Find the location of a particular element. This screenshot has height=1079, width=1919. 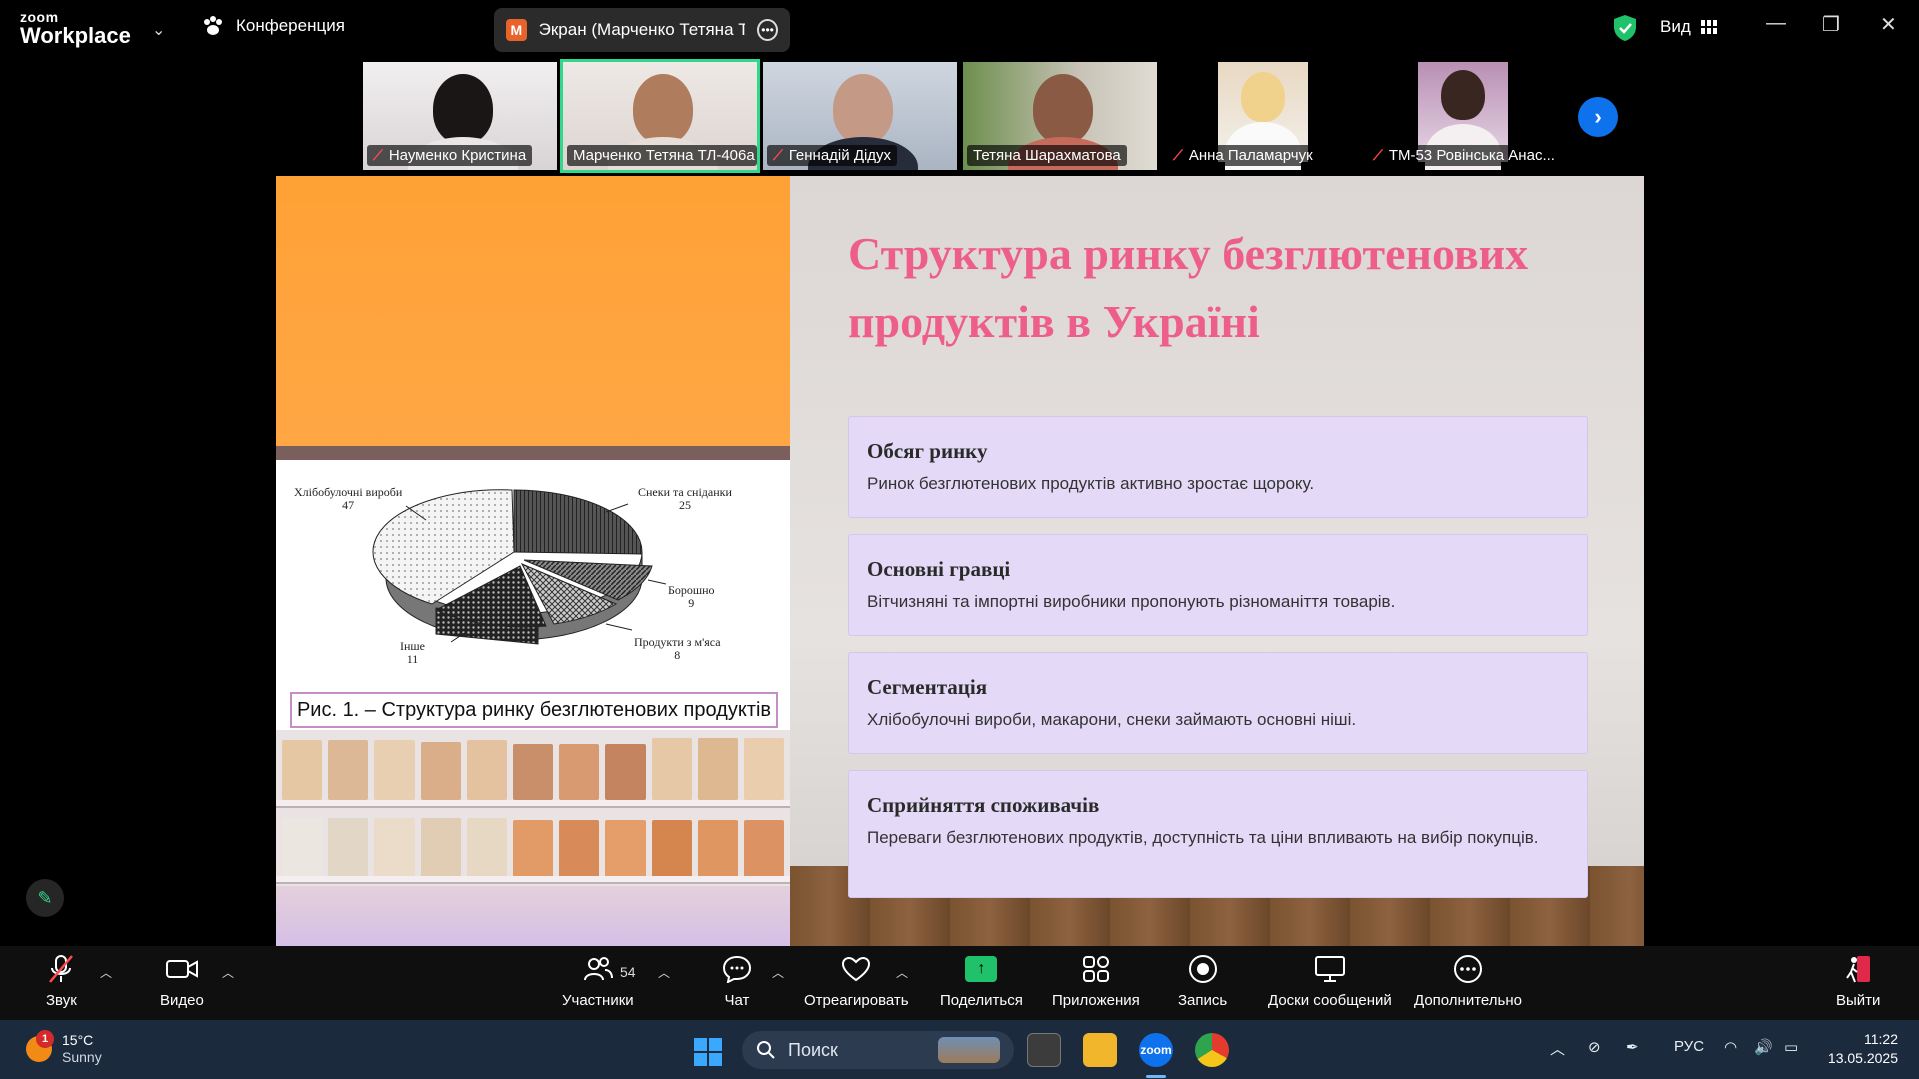

participant-name: Геннадій Дідух is located at coordinates (840, 155).